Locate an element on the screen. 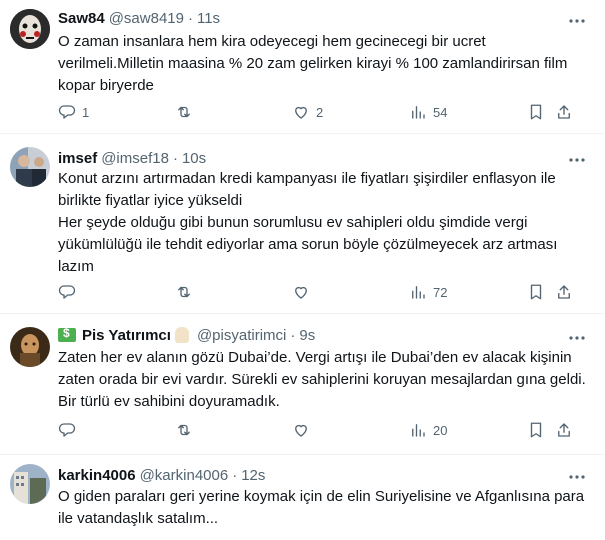 Image resolution: width=605 pixels, height=540 pixels. money-emoji-icon is located at coordinates (67, 334).